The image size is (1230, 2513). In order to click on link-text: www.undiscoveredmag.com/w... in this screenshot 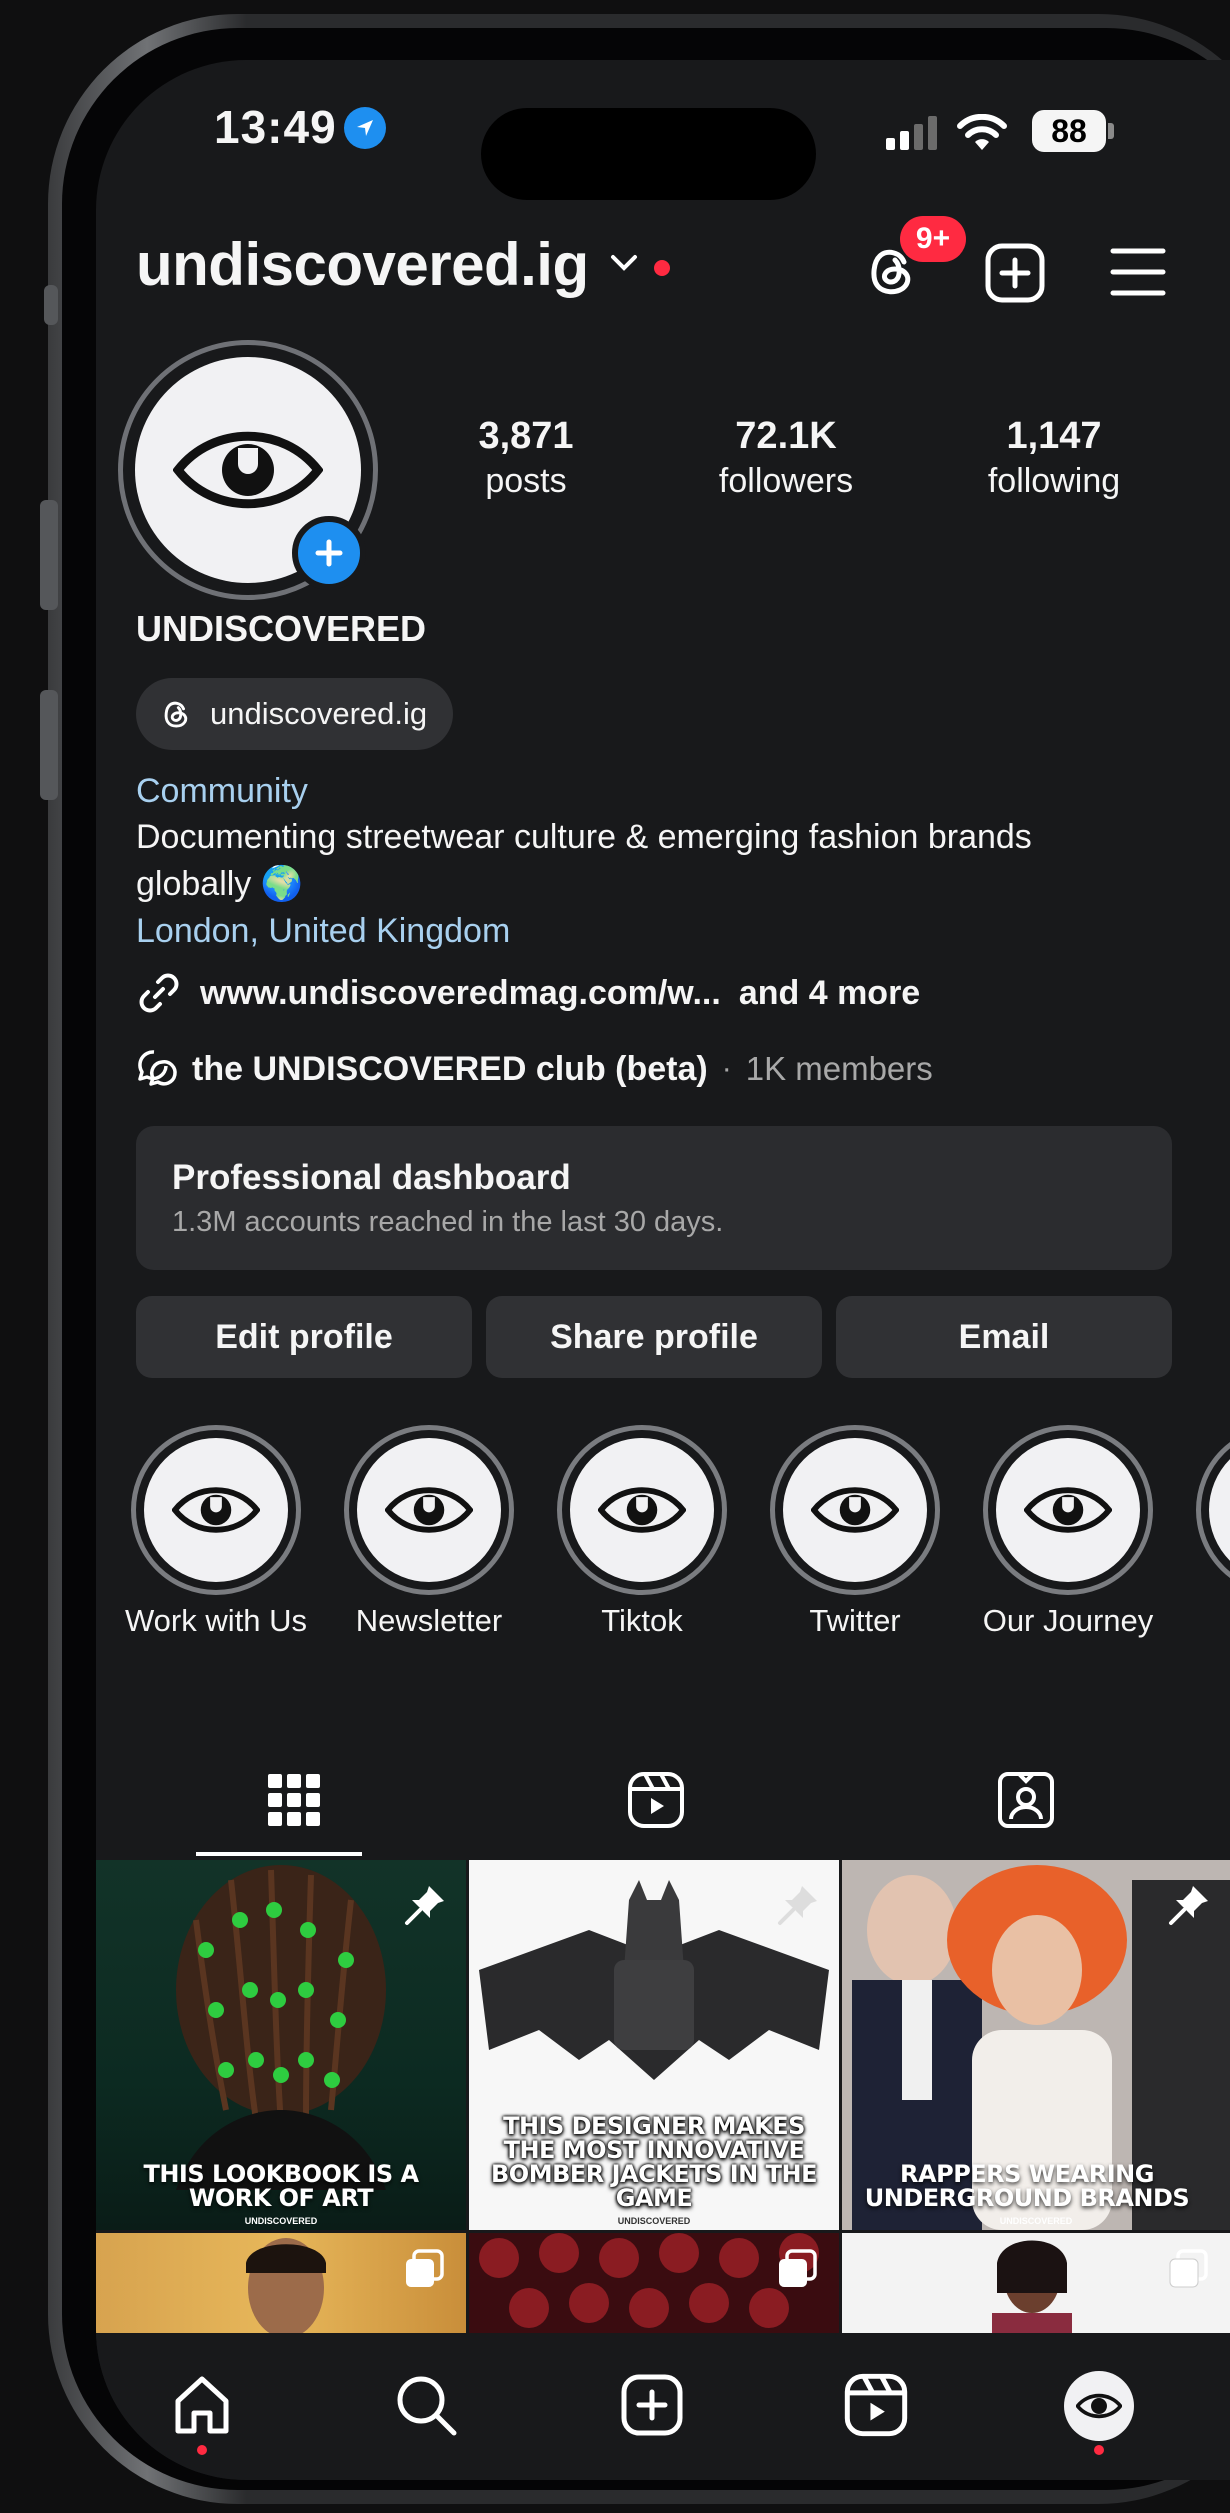, I will do `click(460, 992)`.